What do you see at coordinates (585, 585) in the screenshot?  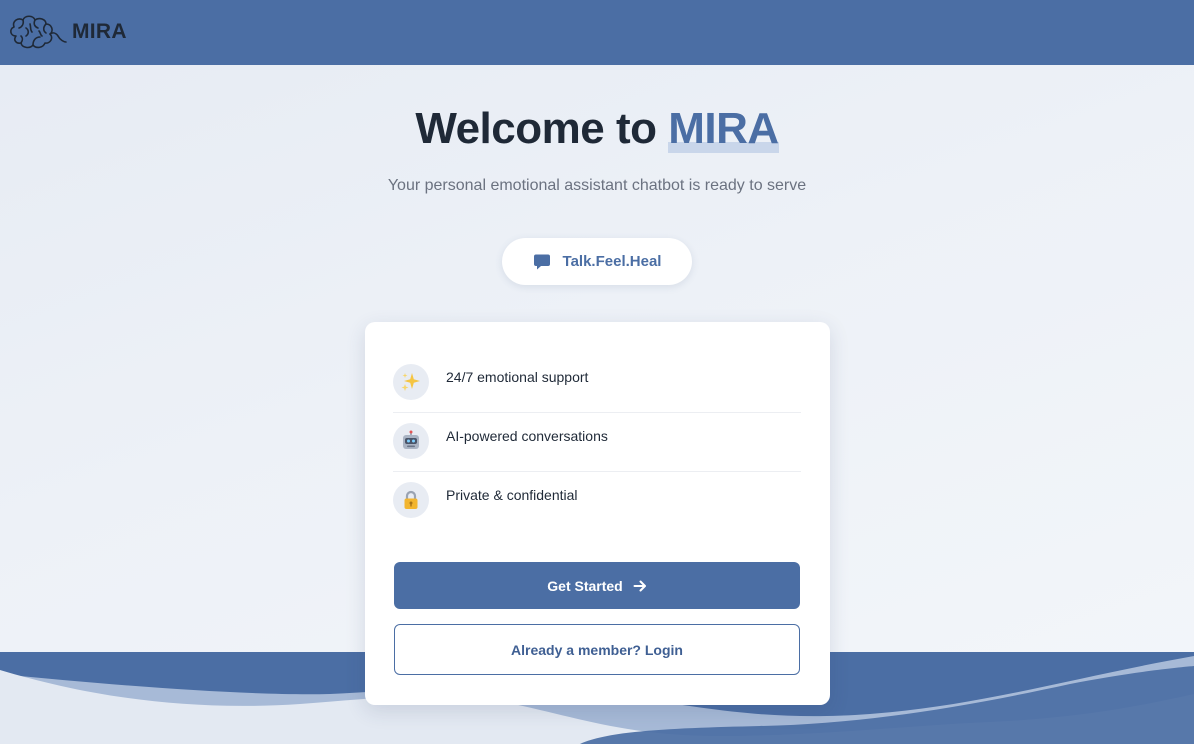 I see `get-started-label: Get Started` at bounding box center [585, 585].